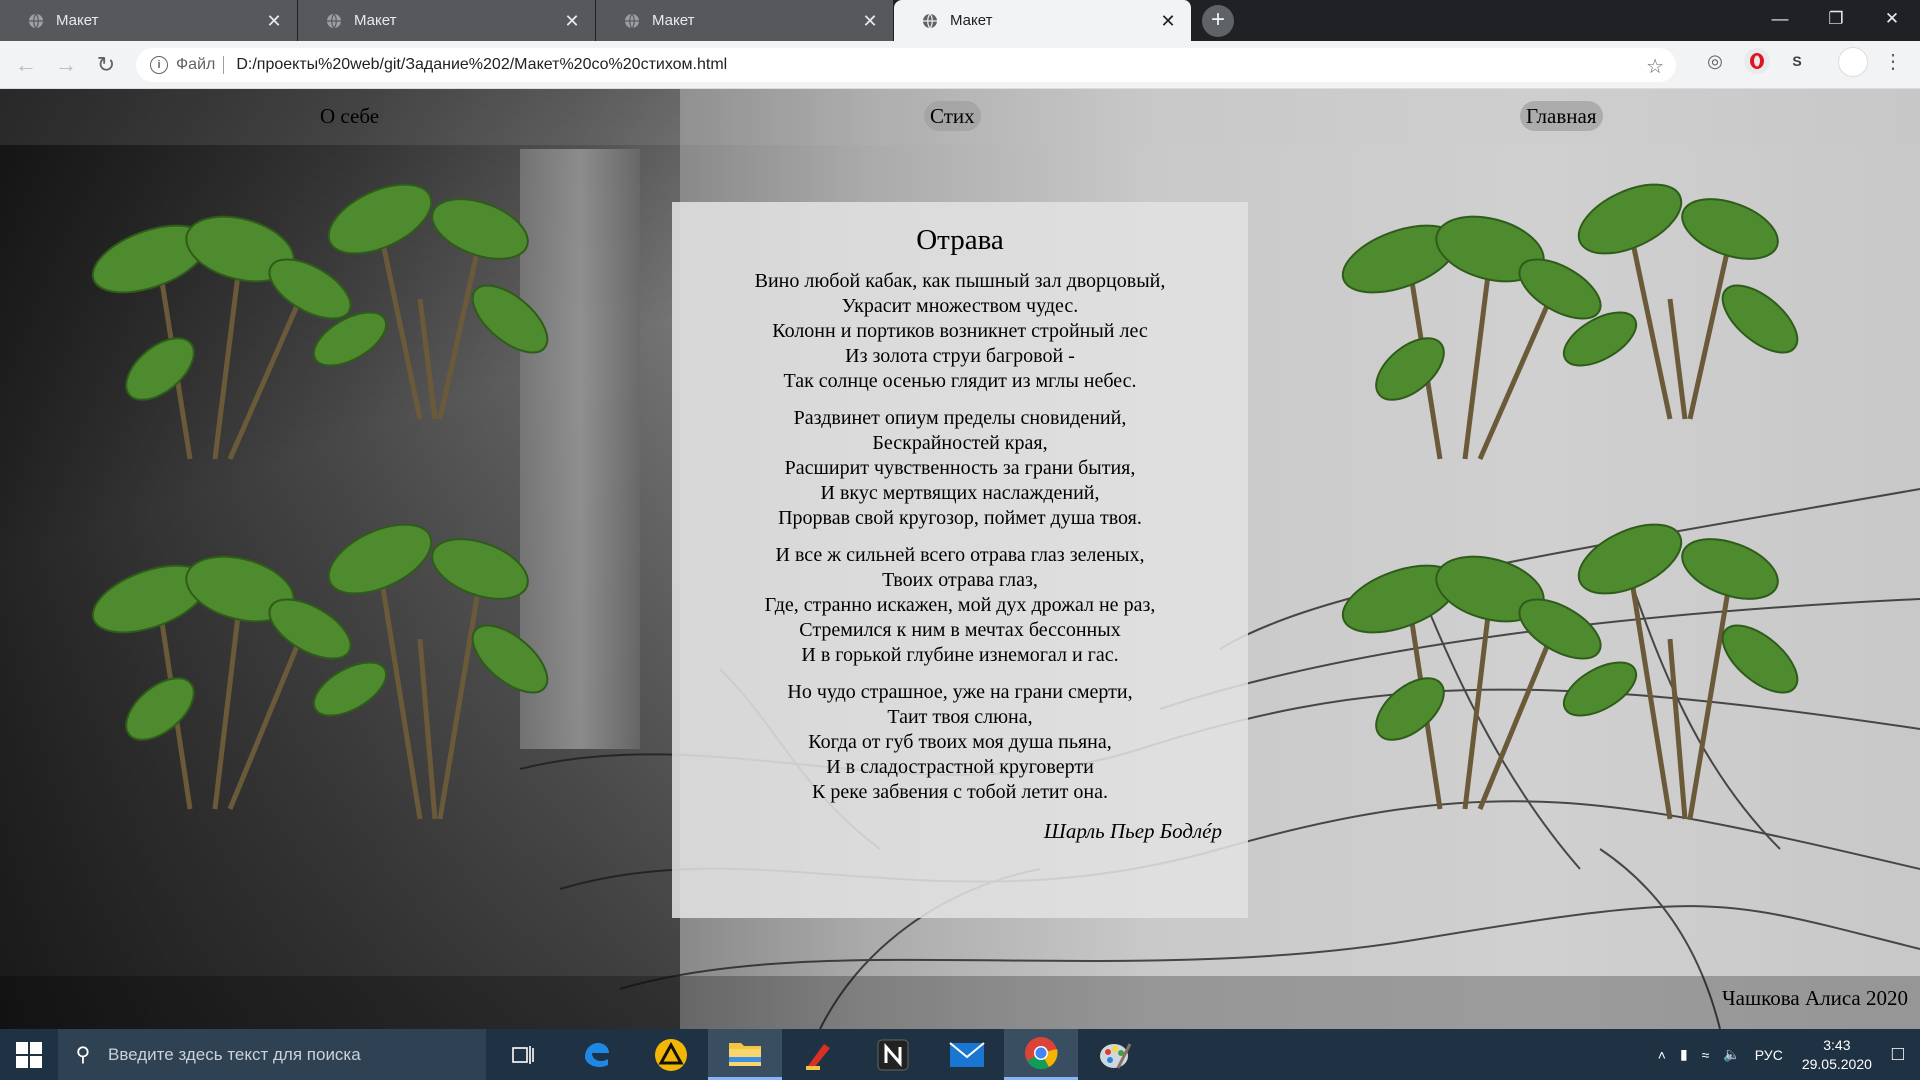 This screenshot has width=1920, height=1080. What do you see at coordinates (1561, 116) in the screenshot?
I see `nav-link-home: Главная` at bounding box center [1561, 116].